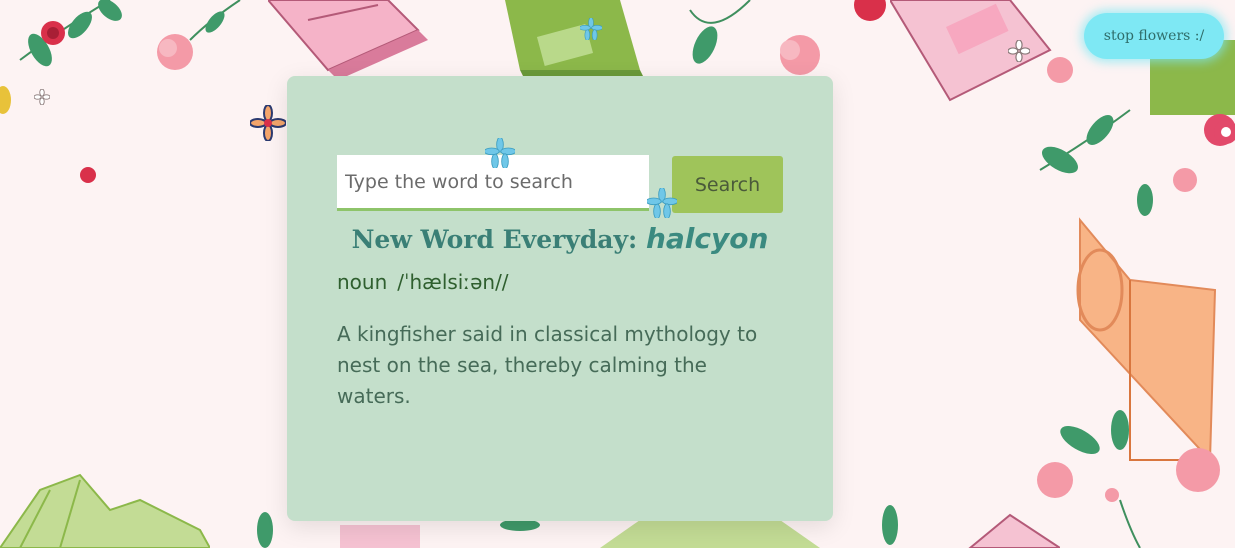 Image resolution: width=1235 pixels, height=548 pixels. Describe the element at coordinates (494, 239) in the screenshot. I see `heading-prefix: New Word Everyday:` at that location.